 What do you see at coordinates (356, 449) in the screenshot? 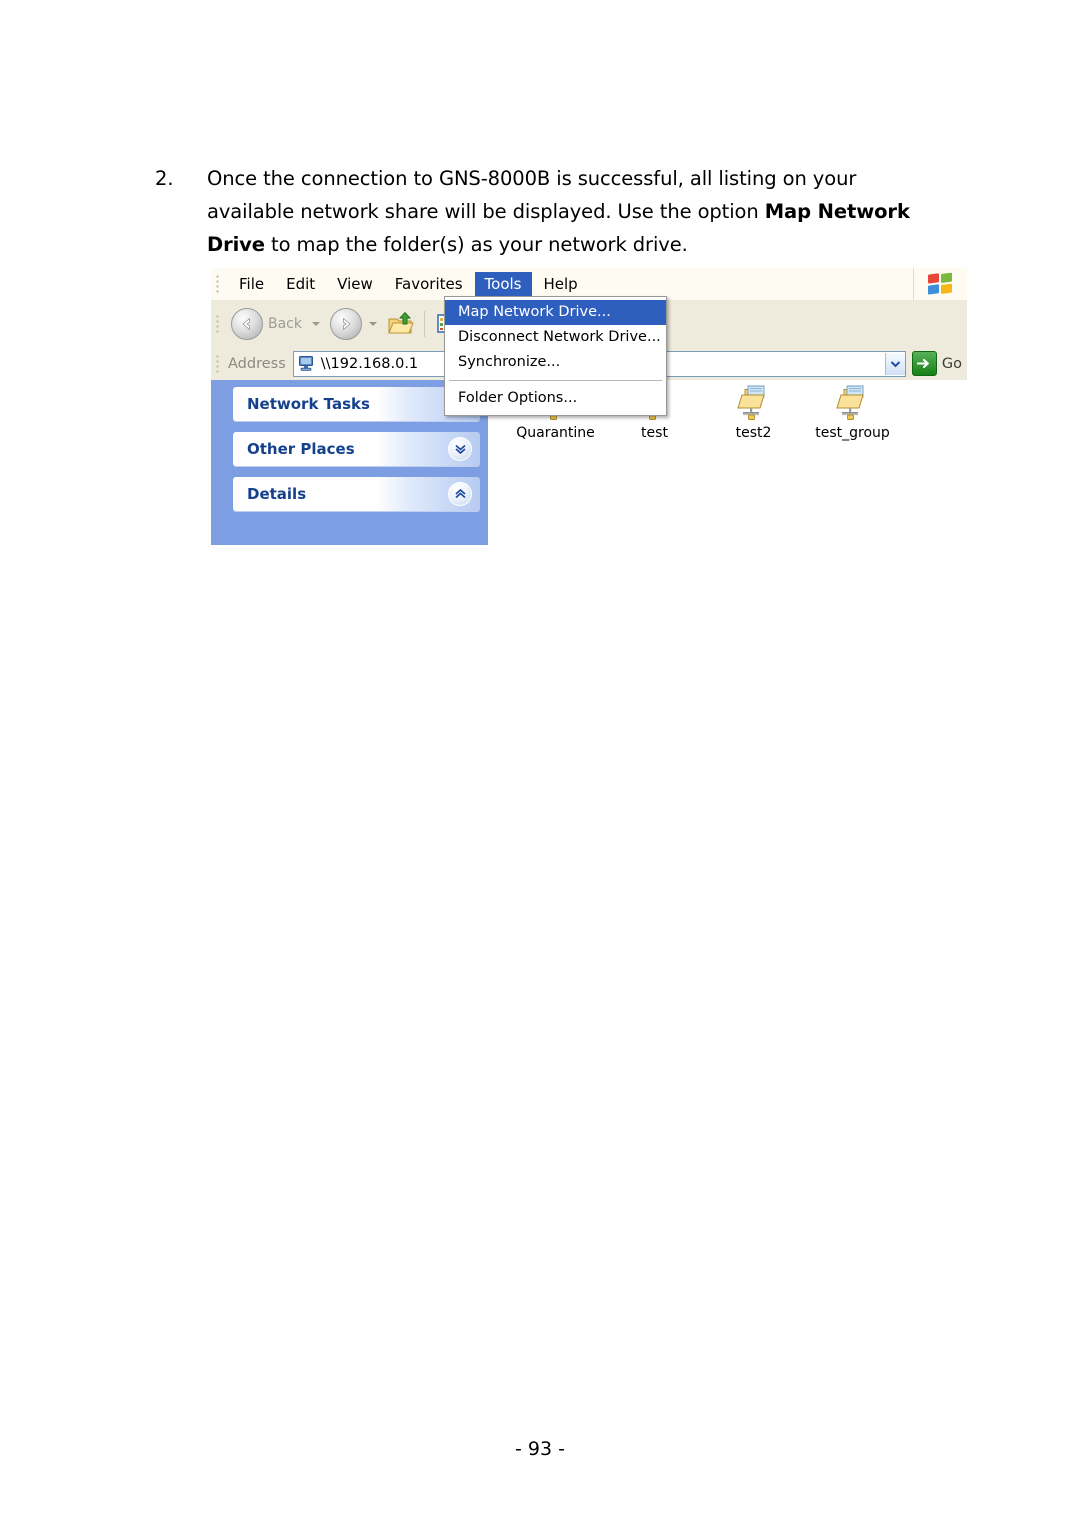
I see `sidebar-panel-other-places: Other Places` at bounding box center [356, 449].